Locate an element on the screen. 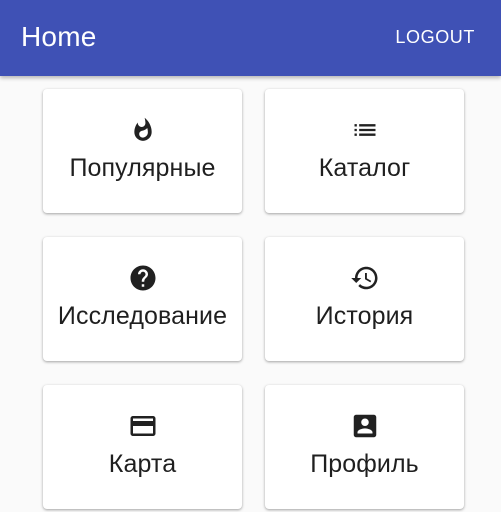 The height and width of the screenshot is (512, 501). card-label: Популярные is located at coordinates (142, 168).